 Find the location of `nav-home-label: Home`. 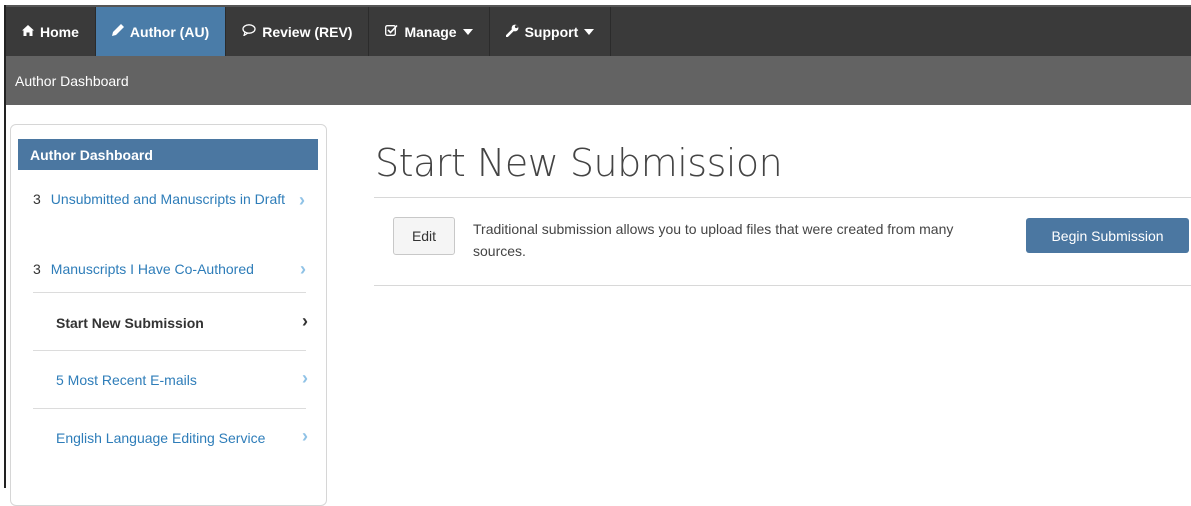

nav-home-label: Home is located at coordinates (59, 31).